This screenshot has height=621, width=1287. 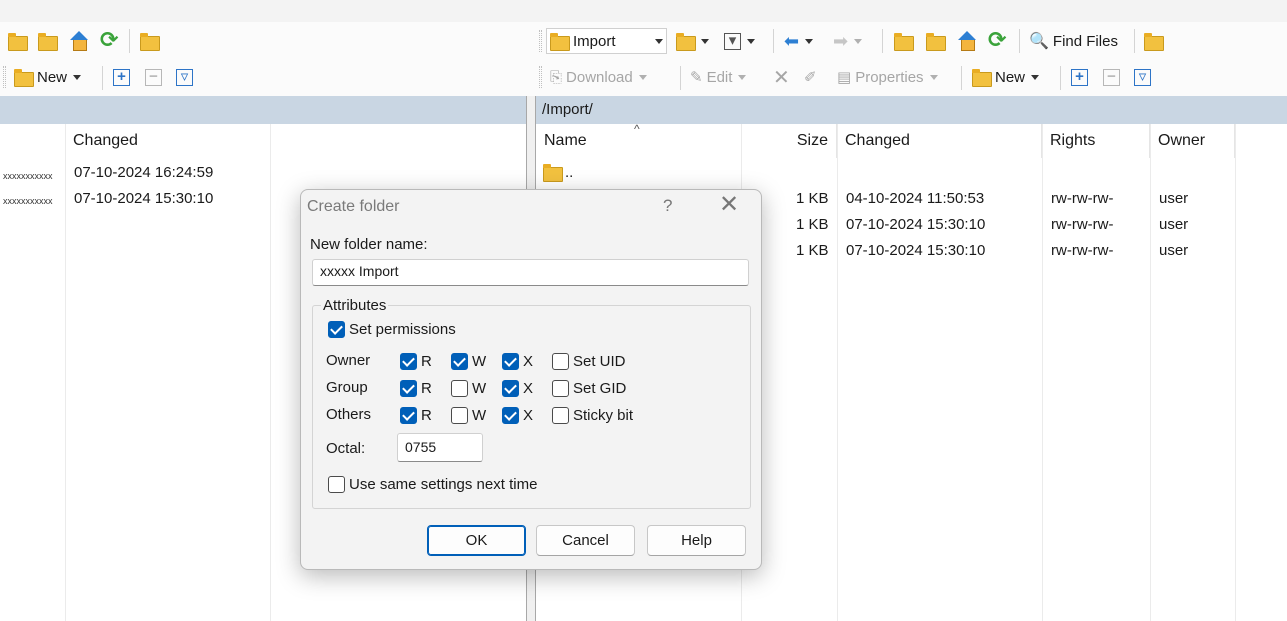 What do you see at coordinates (479, 415) in the screenshot?
I see `perm-w-label: W` at bounding box center [479, 415].